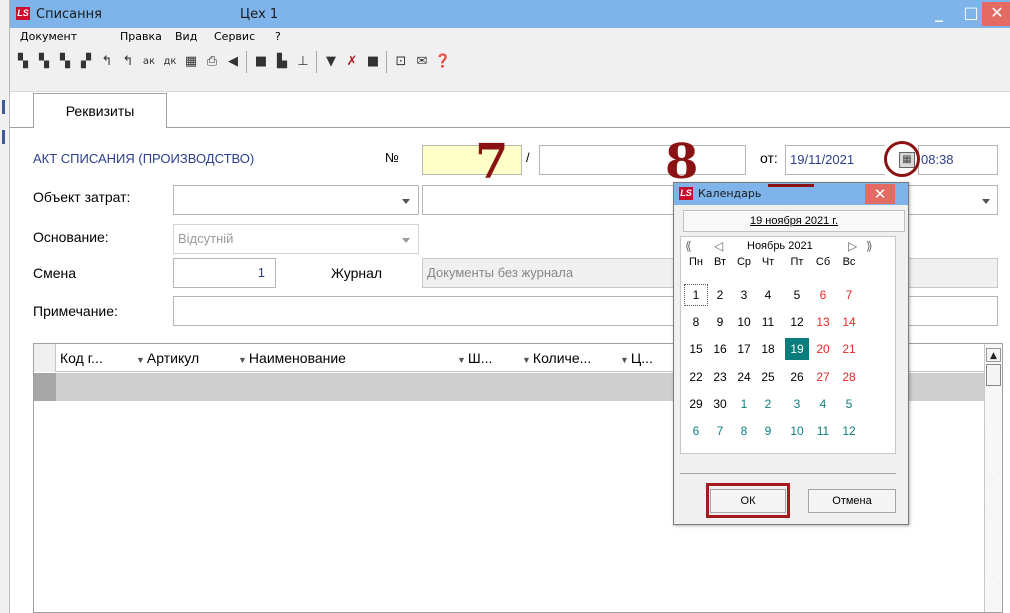 The width and height of the screenshot is (1010, 613). I want to click on calendar-day: 19, so click(797, 349).